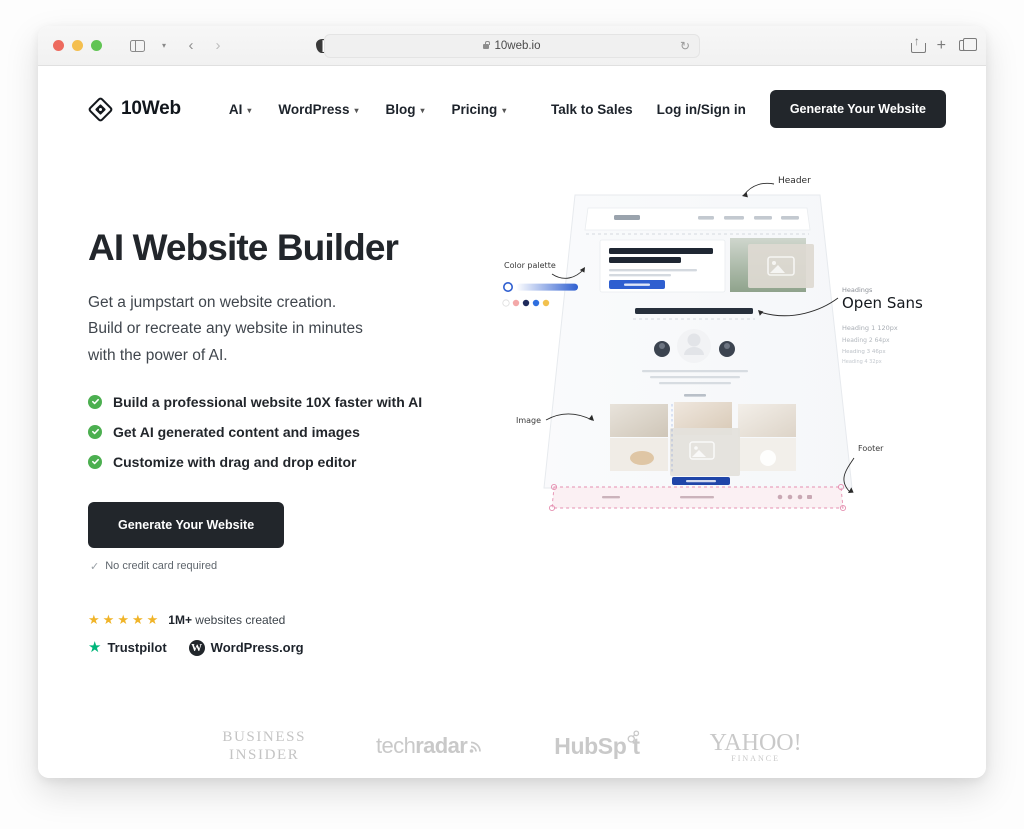  I want to click on business-insider-logo: BUSINESS INSIDER, so click(264, 747).